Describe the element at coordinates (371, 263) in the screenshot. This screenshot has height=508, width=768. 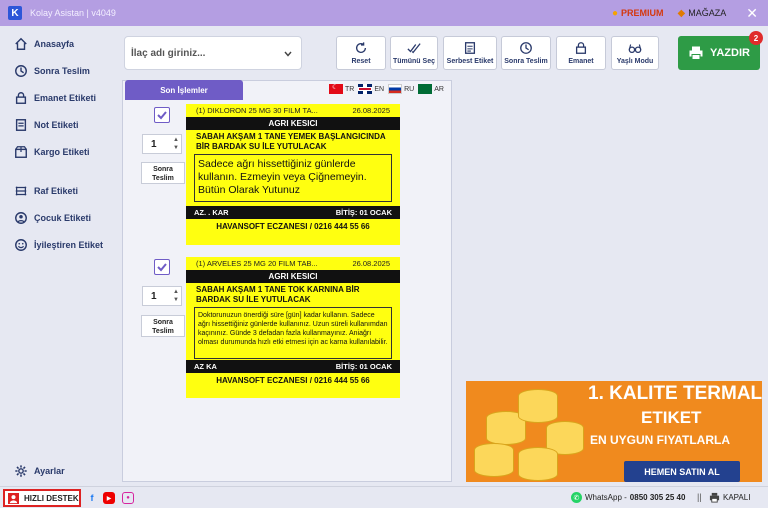
I see `label-2-date: 26.08.2025` at that location.